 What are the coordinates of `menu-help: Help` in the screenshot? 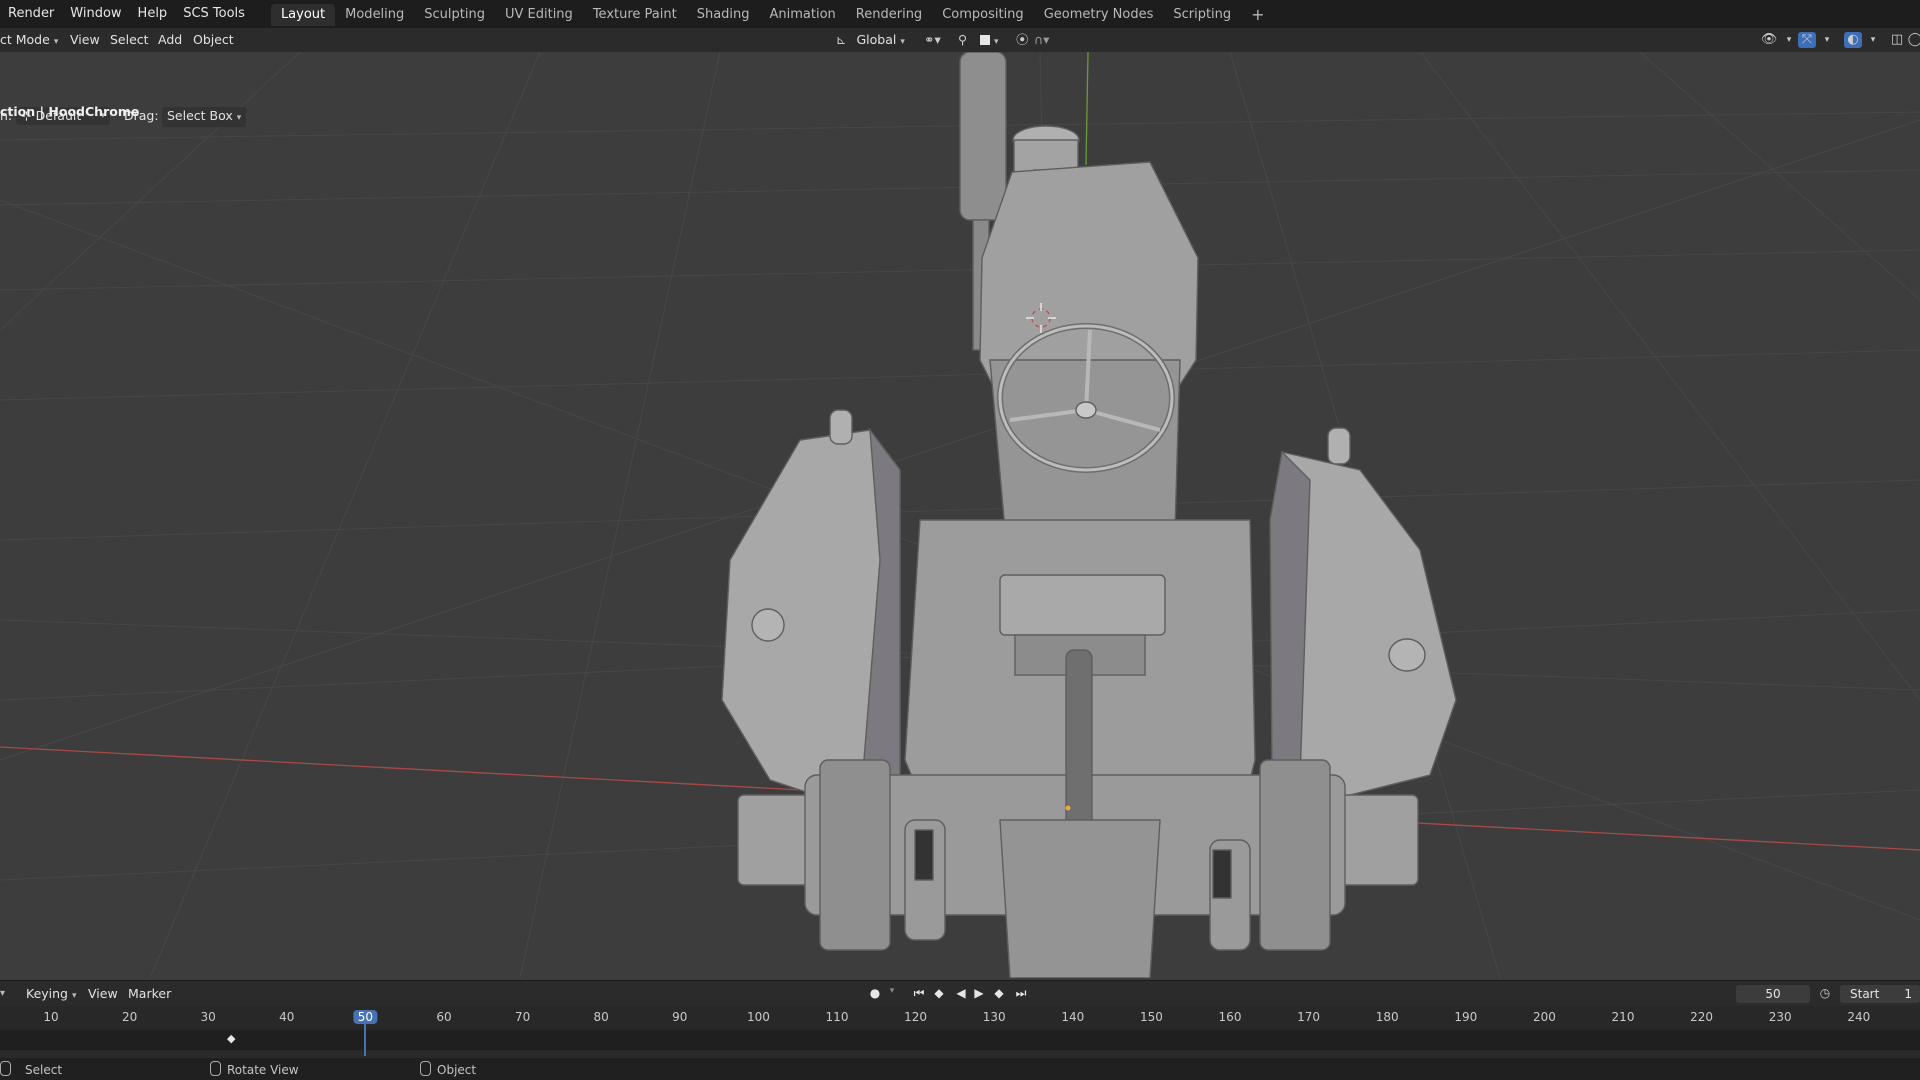 It's located at (153, 14).